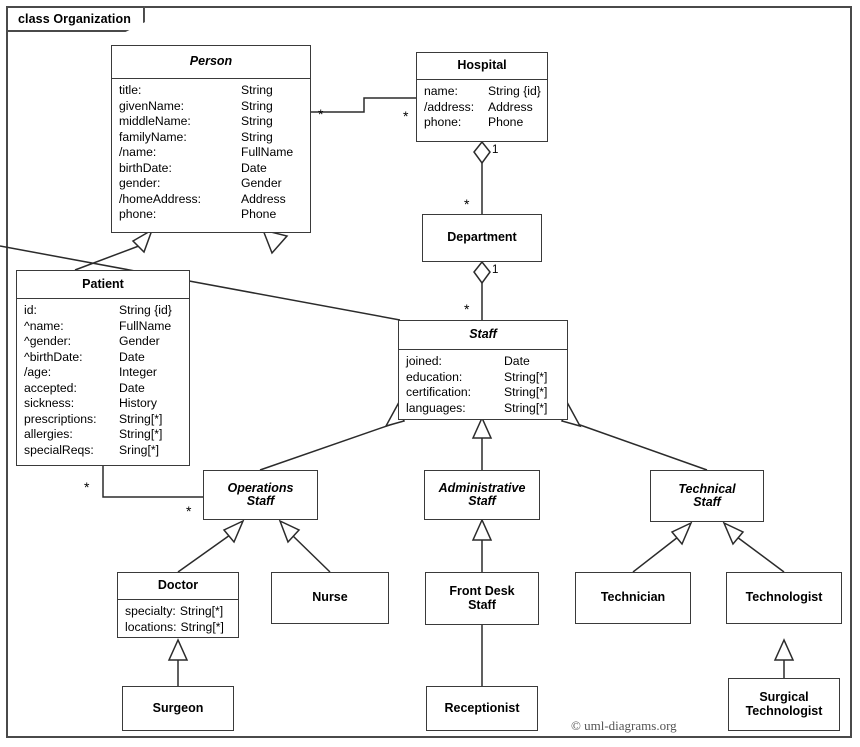 This screenshot has width=860, height=747. I want to click on class-operations-staff: Operations Staff, so click(260, 495).